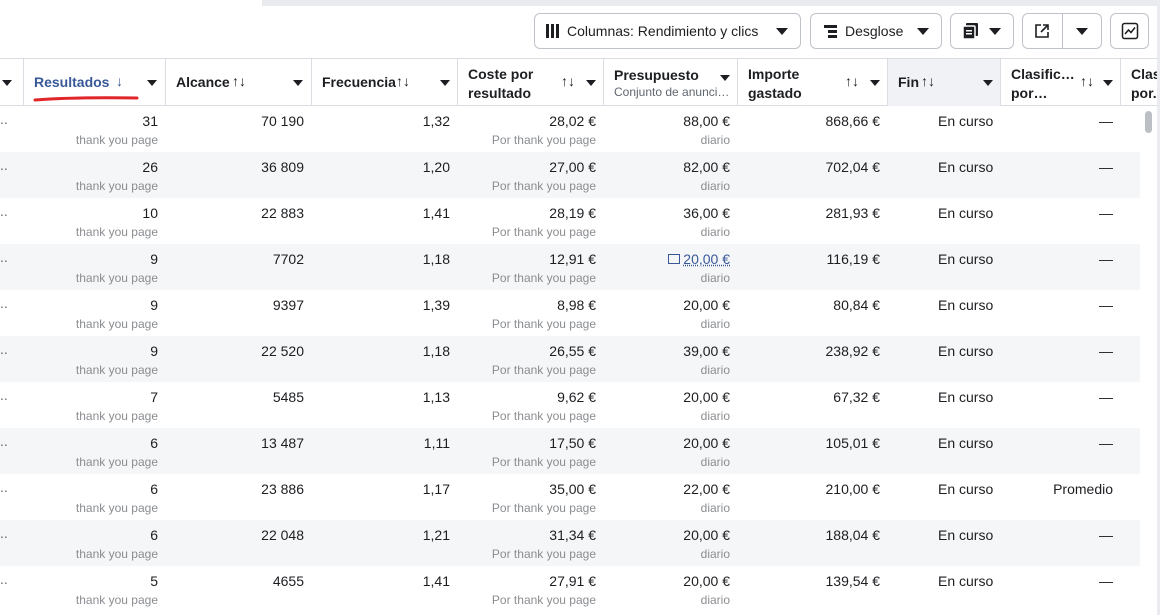  What do you see at coordinates (288, 305) in the screenshot?
I see `reach-value: 9397` at bounding box center [288, 305].